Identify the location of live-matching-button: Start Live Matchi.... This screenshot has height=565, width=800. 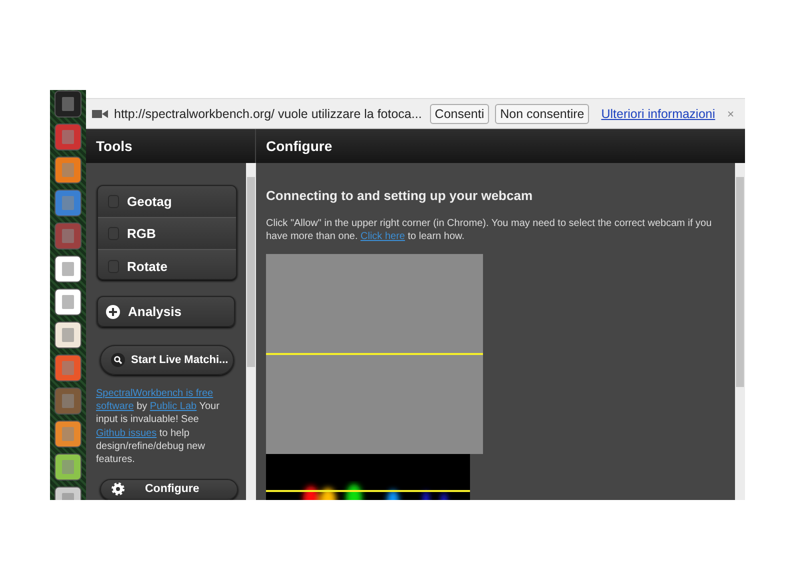
(167, 360).